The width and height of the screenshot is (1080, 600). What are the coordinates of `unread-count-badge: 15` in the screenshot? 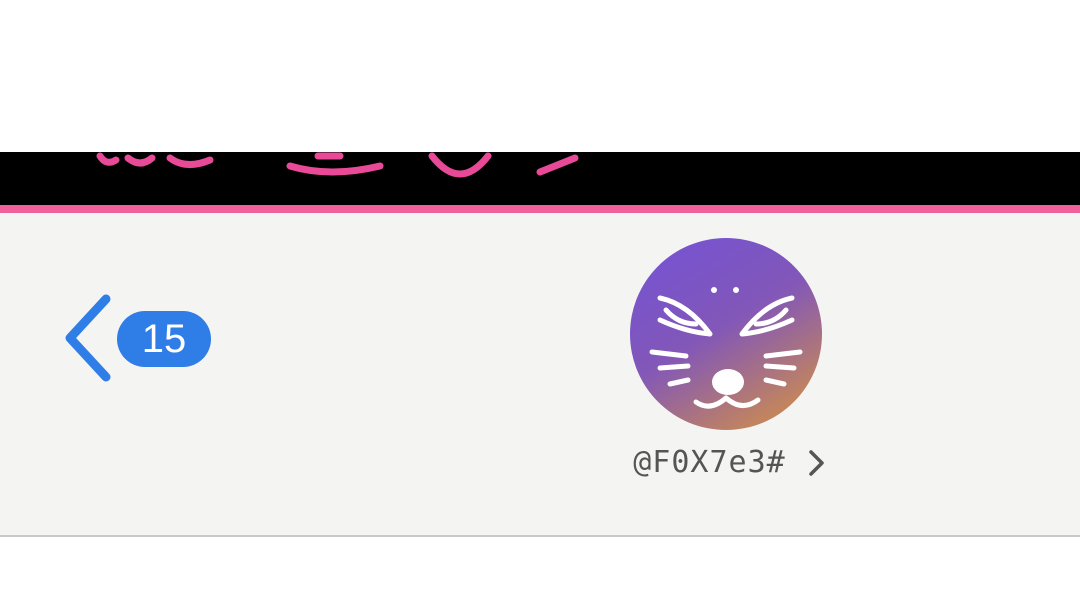 It's located at (164, 339).